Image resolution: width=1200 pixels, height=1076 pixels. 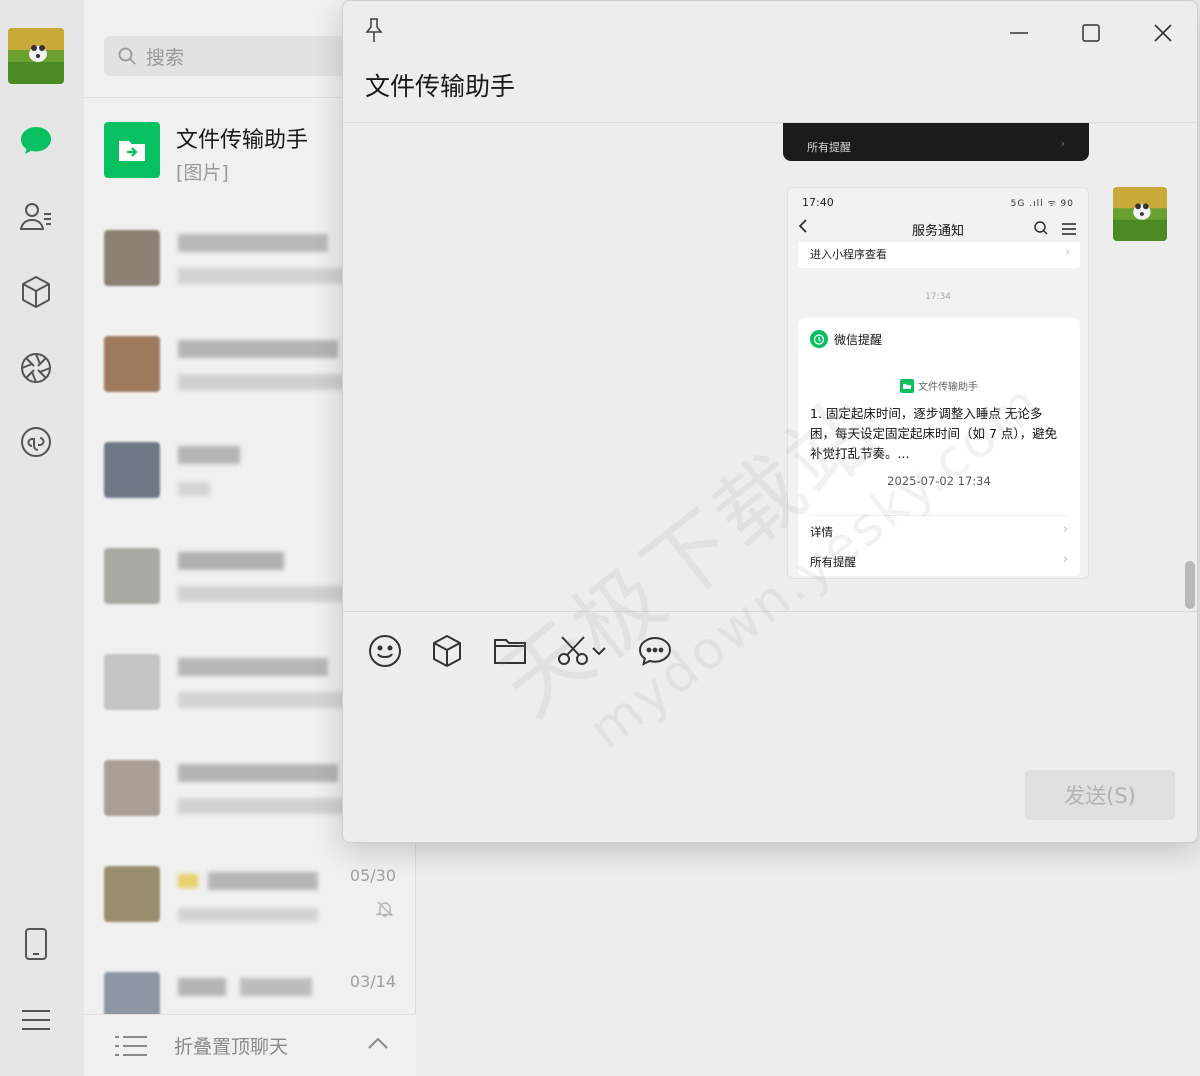 I want to click on close-button, so click(x=1163, y=33).